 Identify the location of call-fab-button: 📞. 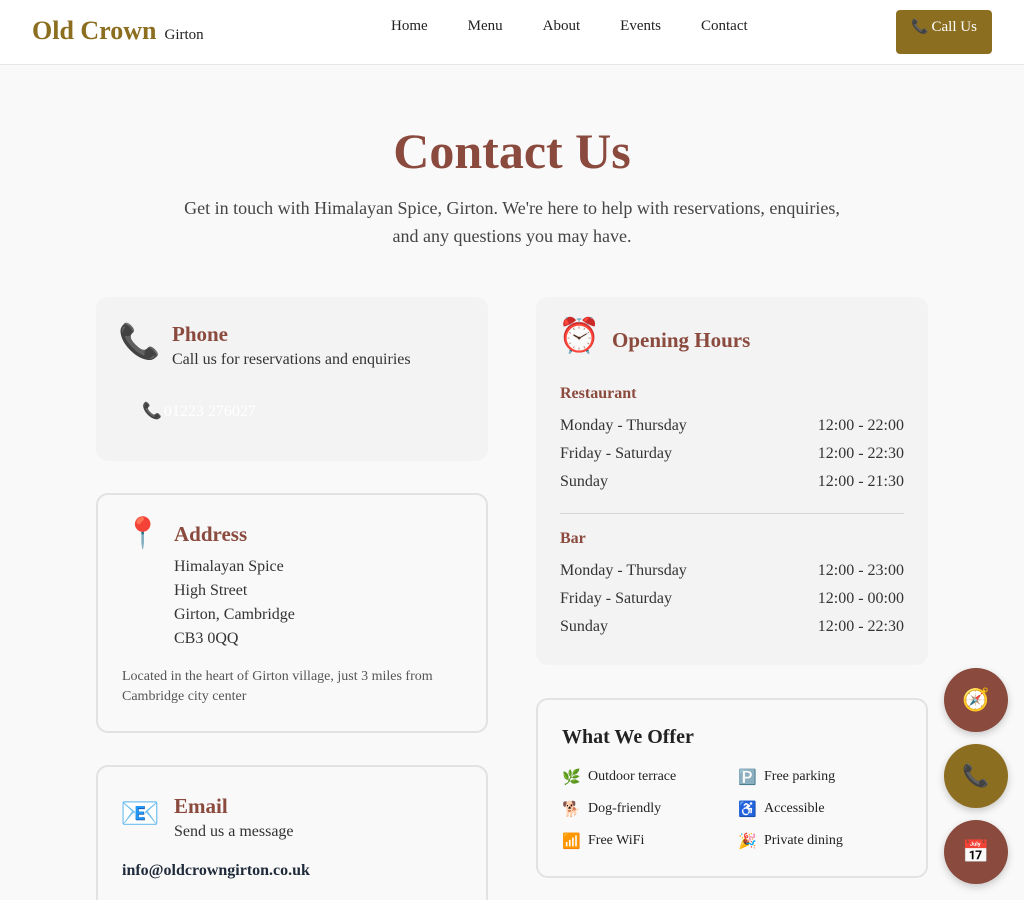
(976, 776).